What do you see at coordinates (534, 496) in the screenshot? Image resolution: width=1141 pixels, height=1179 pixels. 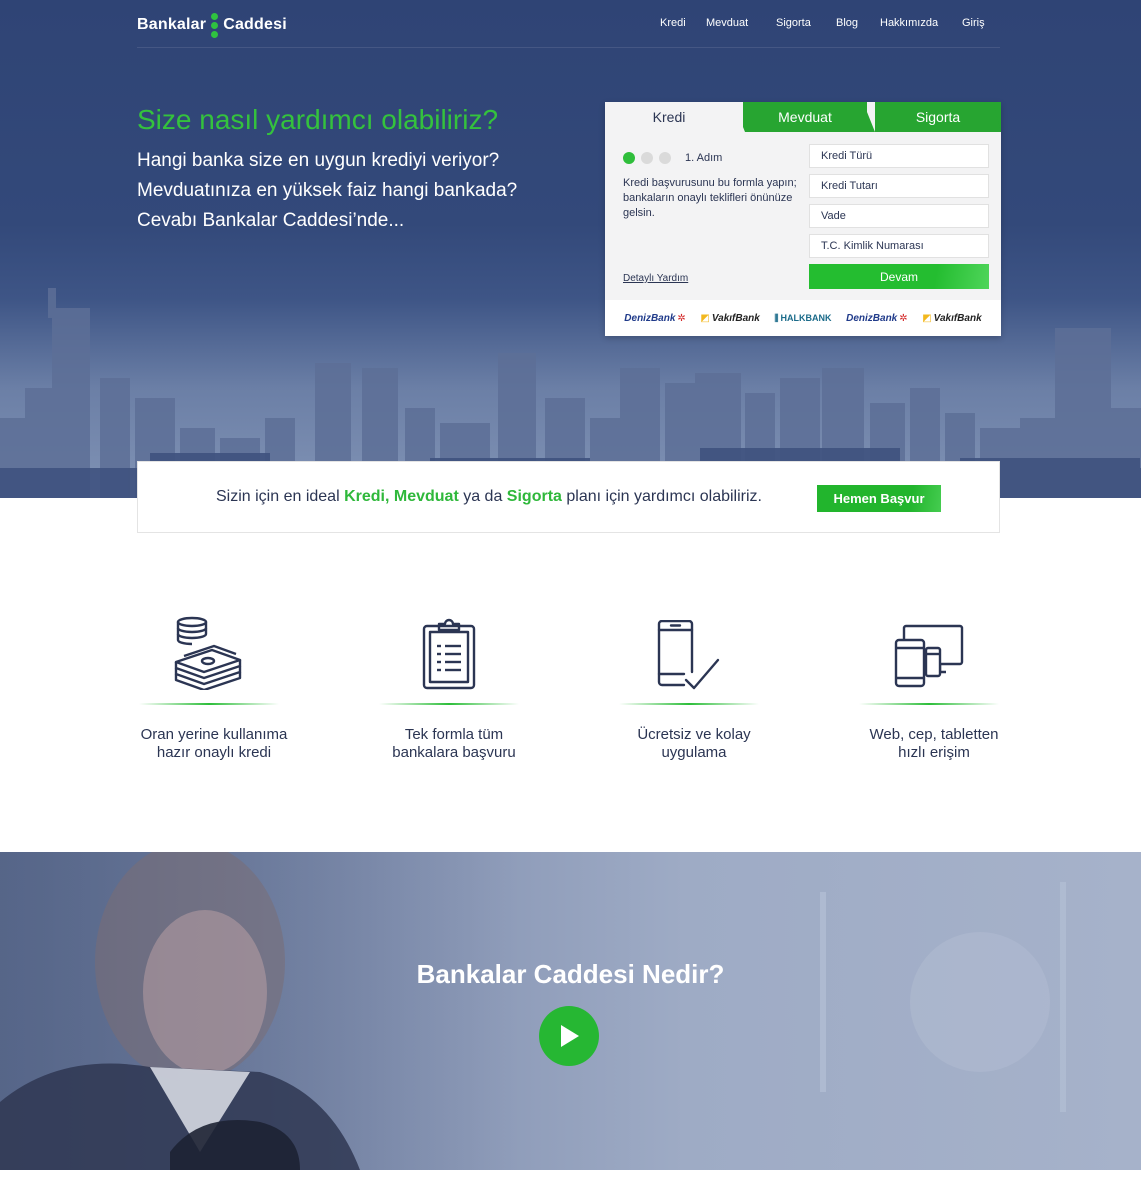 I see `cta-highlight-sigorta: Sigorta` at bounding box center [534, 496].